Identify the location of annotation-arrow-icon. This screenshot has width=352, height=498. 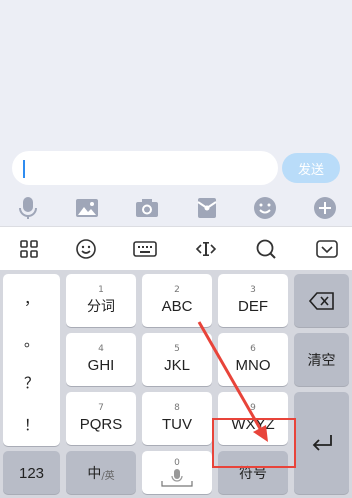
(232, 381).